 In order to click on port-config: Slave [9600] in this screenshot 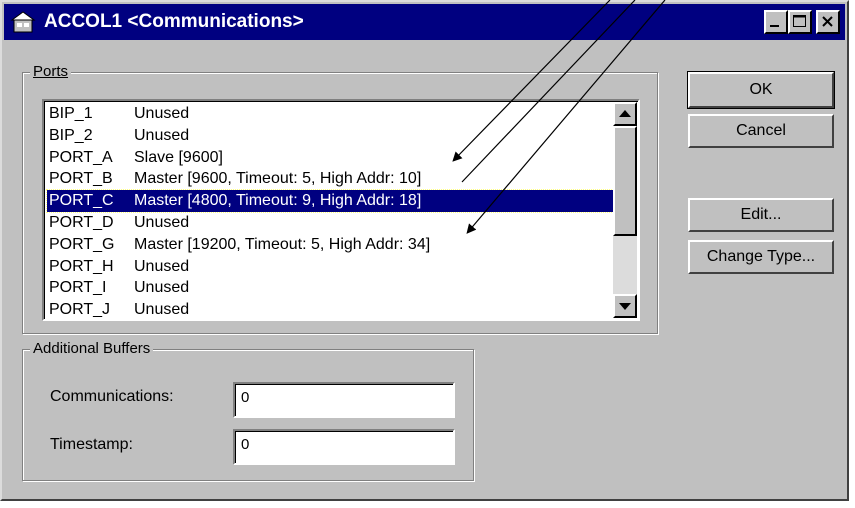, I will do `click(178, 157)`.